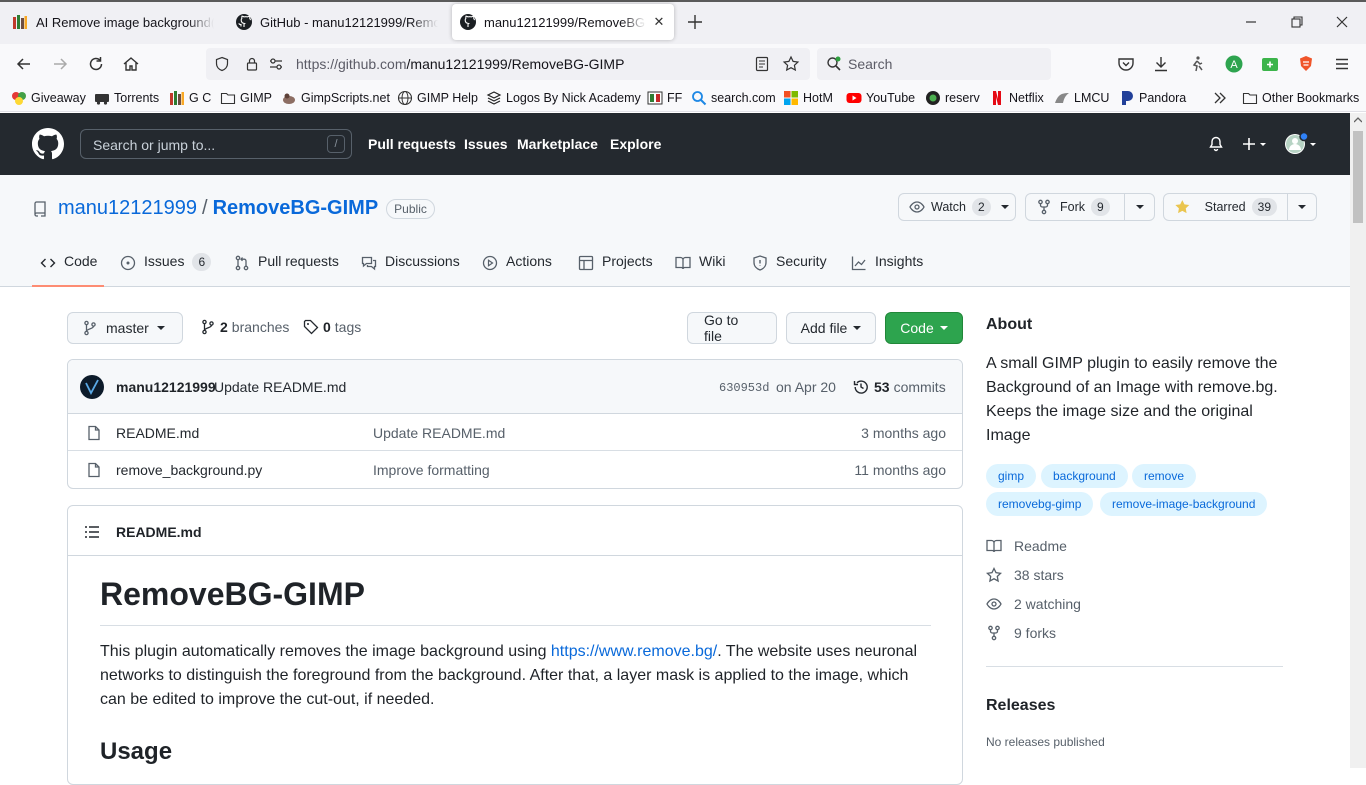  I want to click on tab-insights: Insights, so click(887, 270).